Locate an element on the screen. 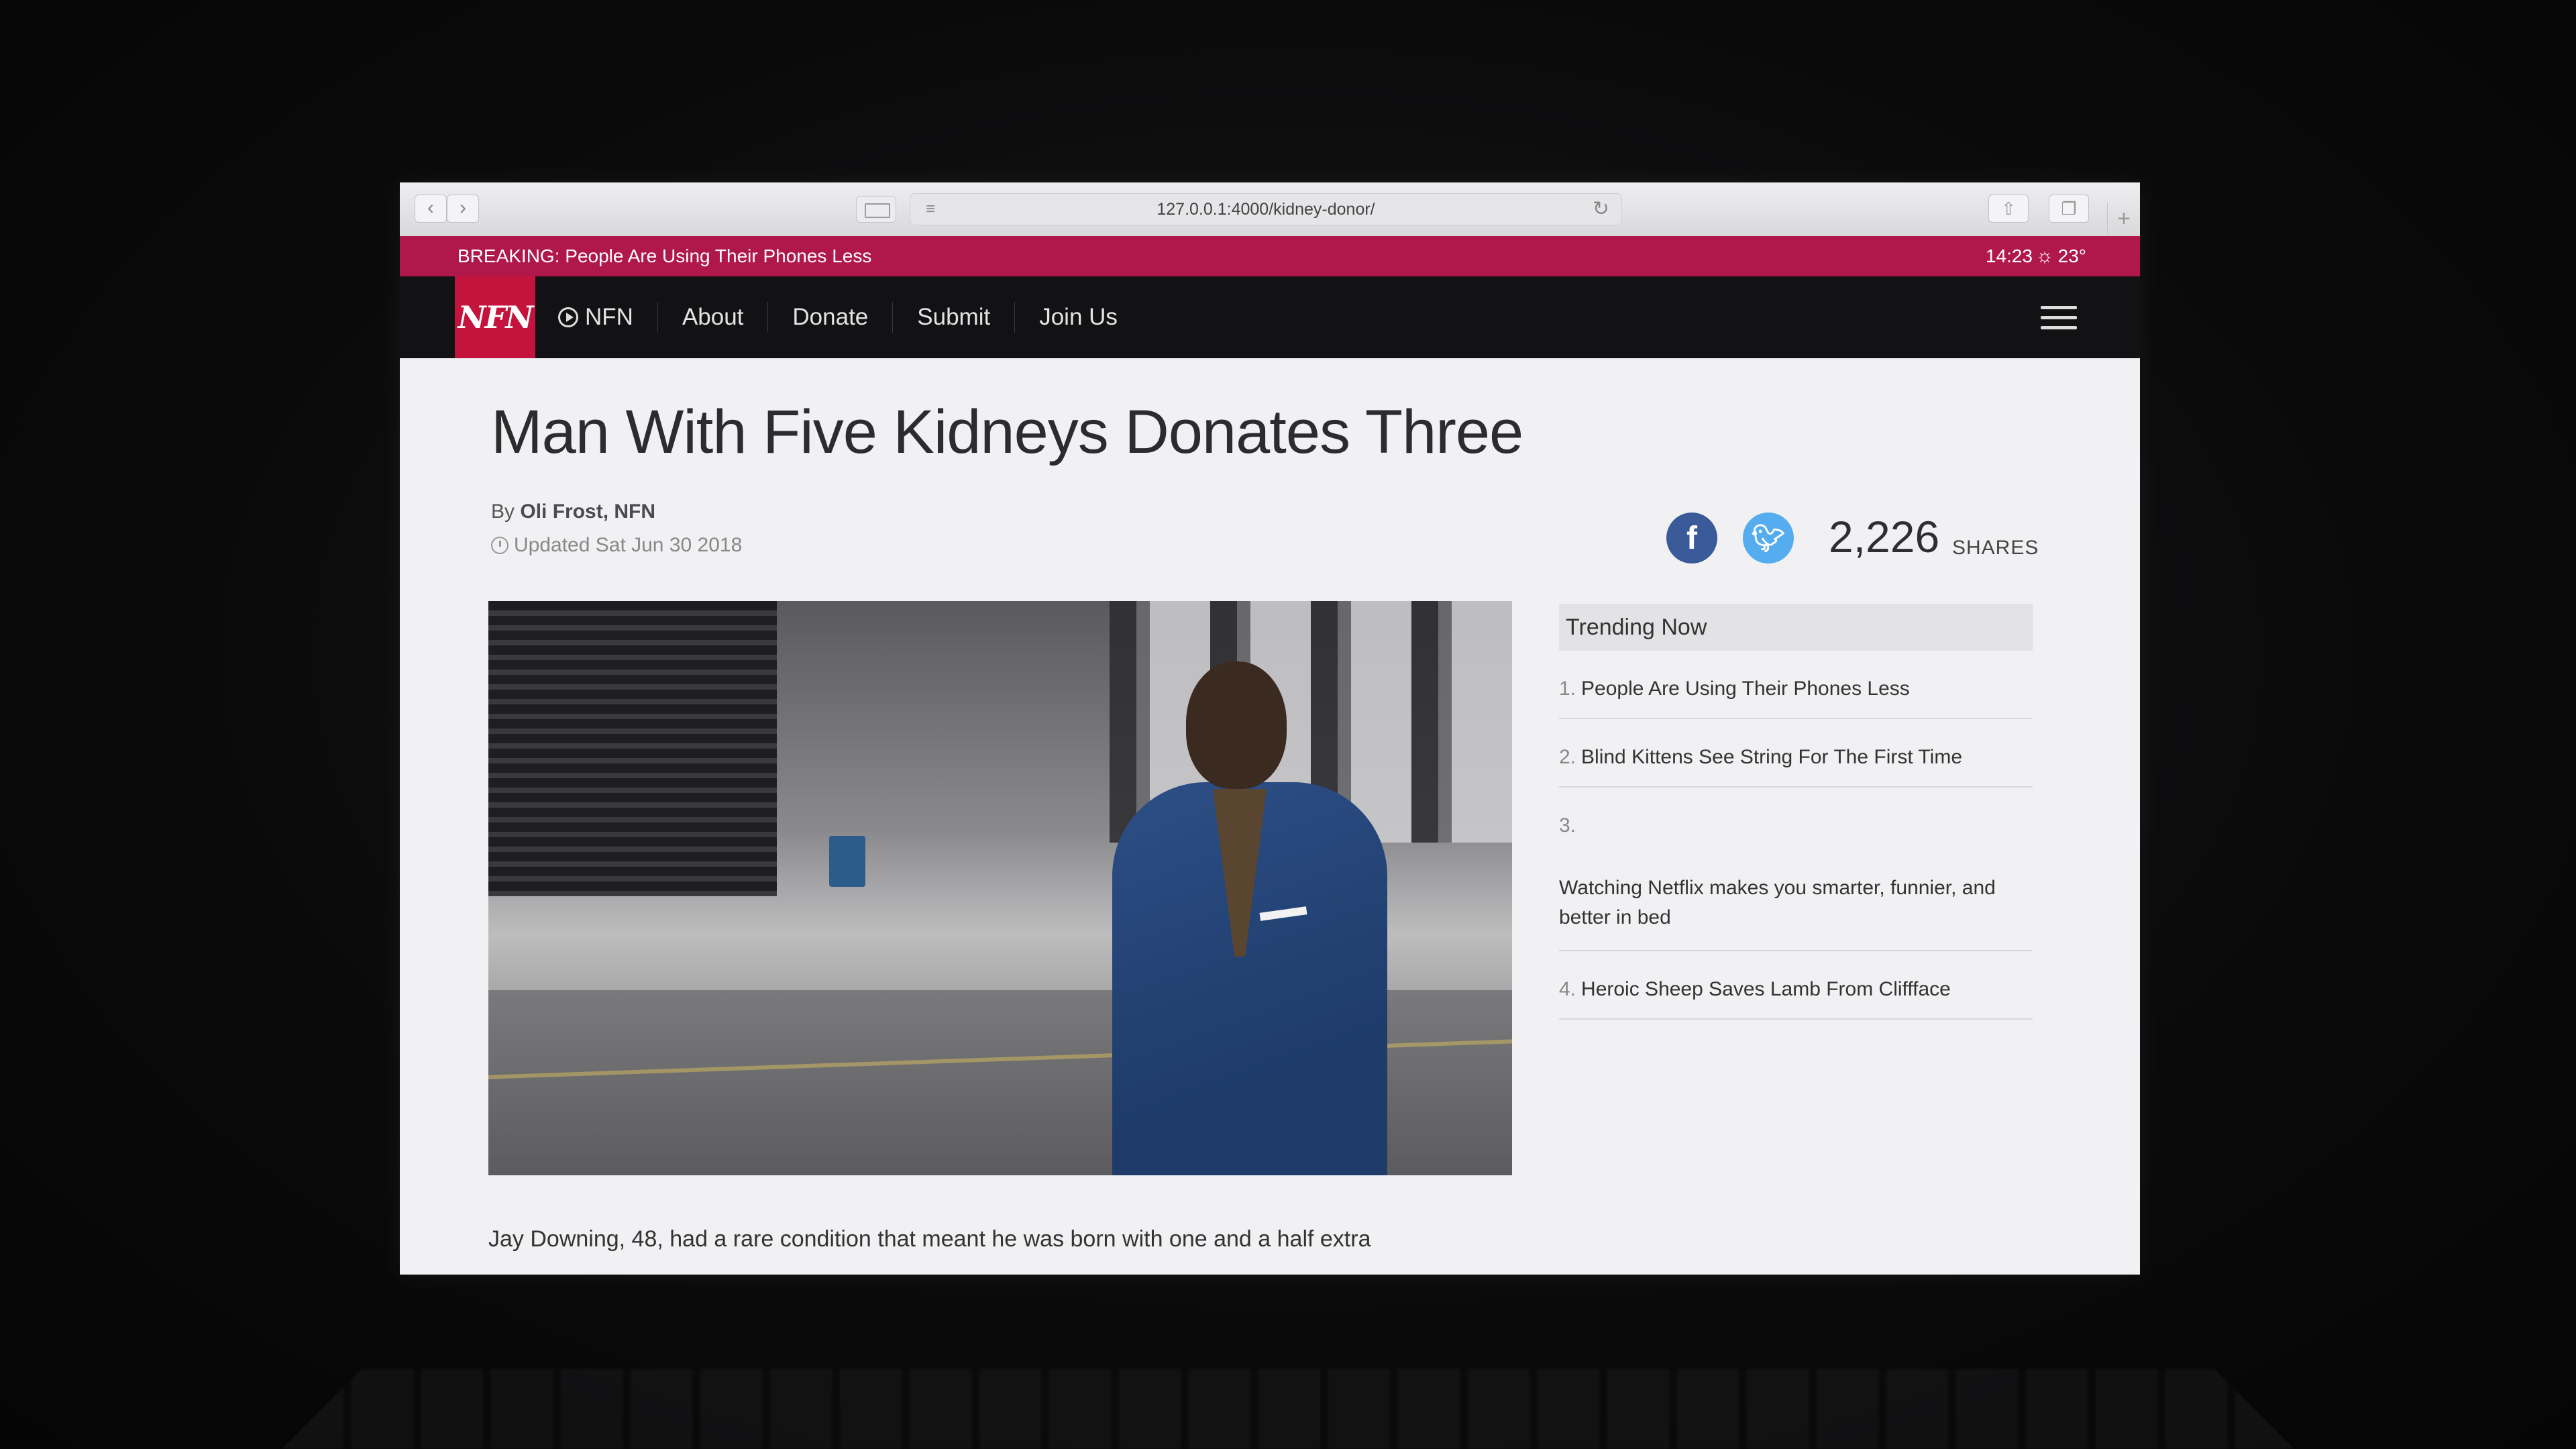  updated-text: Updated Sat Jun 30 2018 is located at coordinates (628, 545).